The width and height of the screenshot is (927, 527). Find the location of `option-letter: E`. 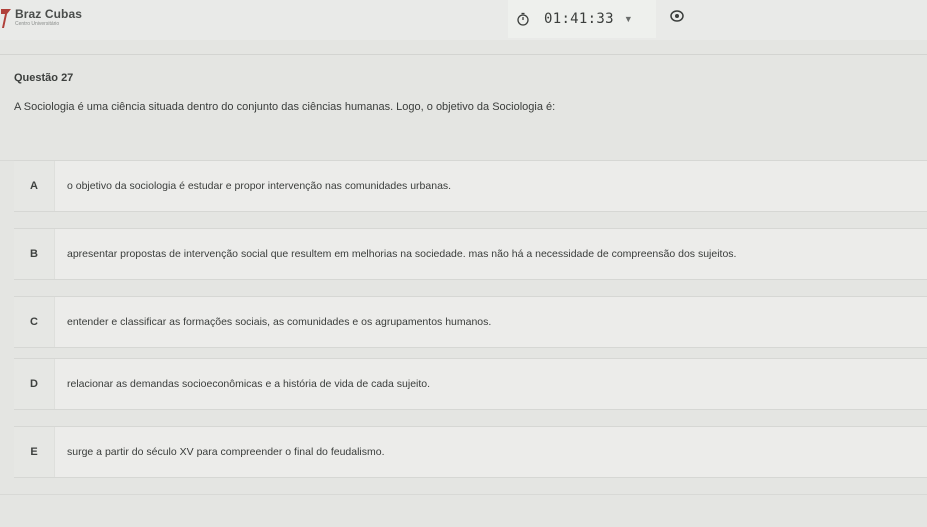

option-letter: E is located at coordinates (34, 452).